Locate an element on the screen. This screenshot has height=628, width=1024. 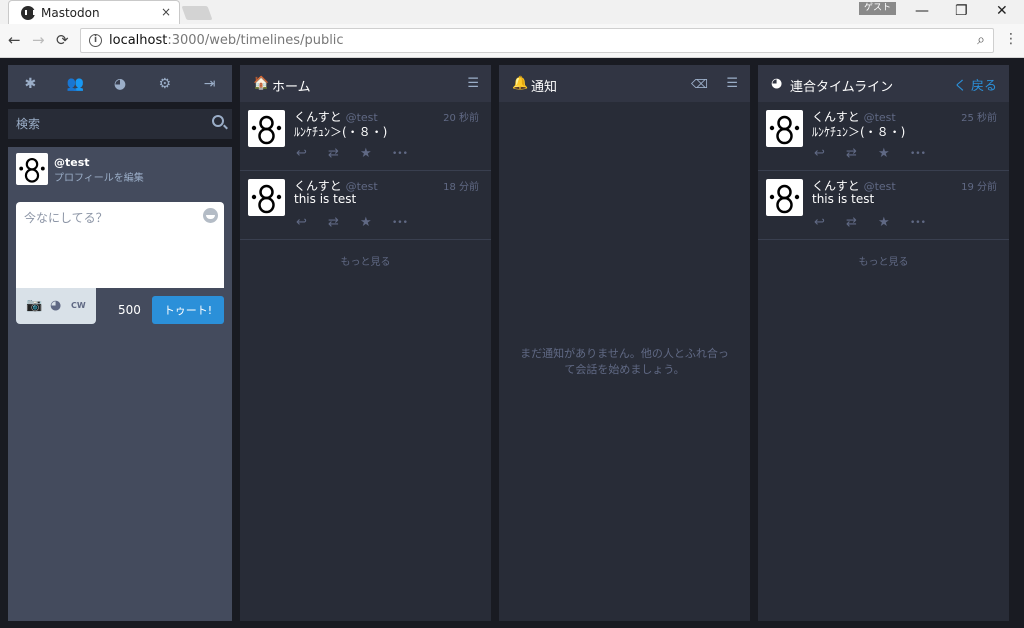
bell-icon: 🔔 is located at coordinates (520, 83).